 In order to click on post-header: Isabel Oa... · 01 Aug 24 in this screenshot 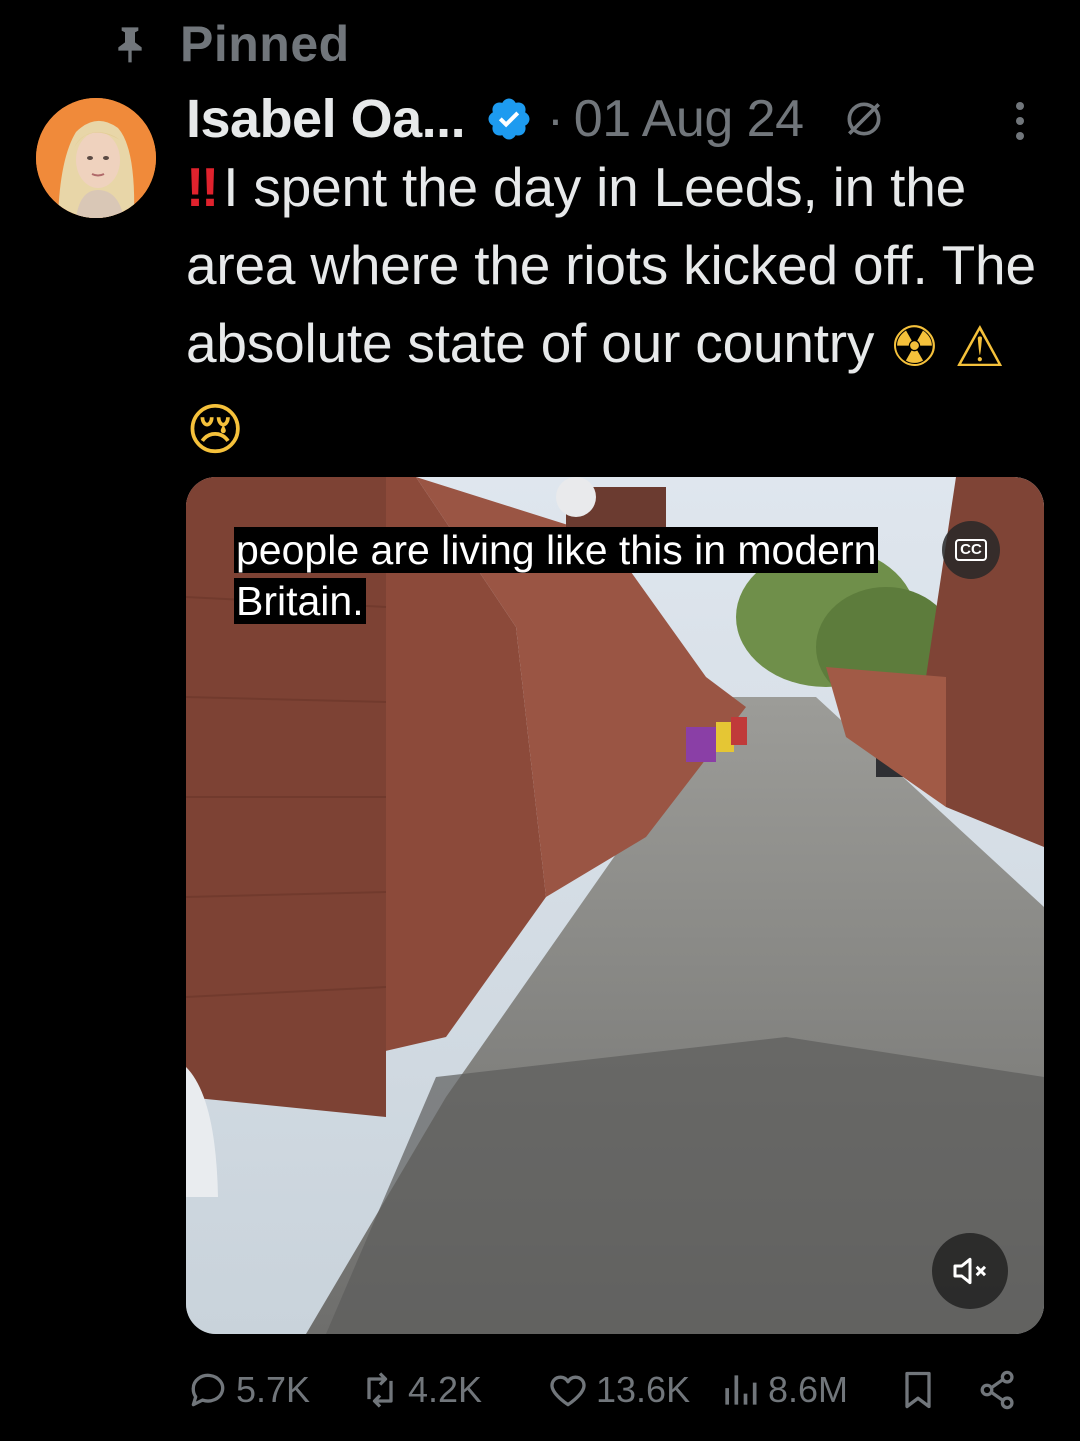, I will do `click(536, 119)`.